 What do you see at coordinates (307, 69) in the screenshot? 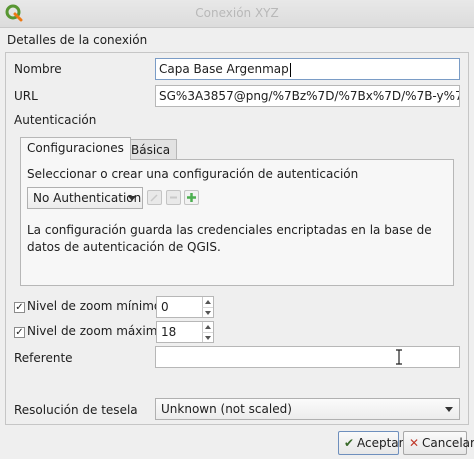
I see `name-input: Capa Base Argenmap` at bounding box center [307, 69].